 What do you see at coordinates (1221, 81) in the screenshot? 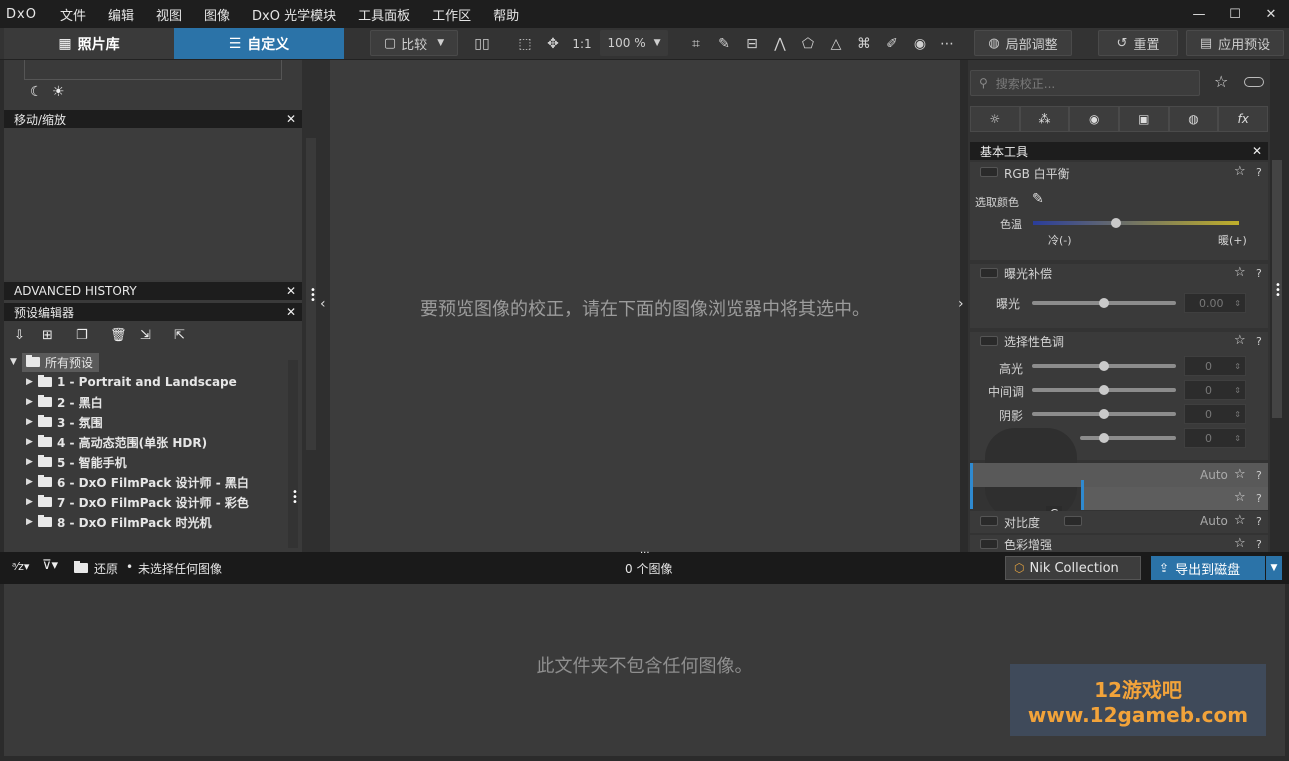
I see `favorites-star-icon: ☆` at bounding box center [1221, 81].